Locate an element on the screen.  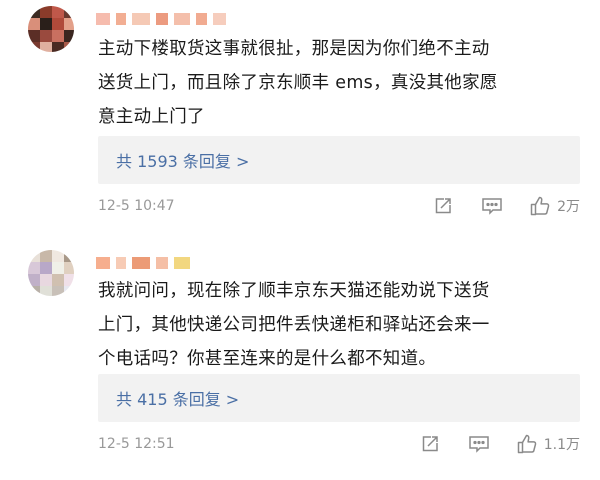
like-button: 1.1万 is located at coordinates (548, 444).